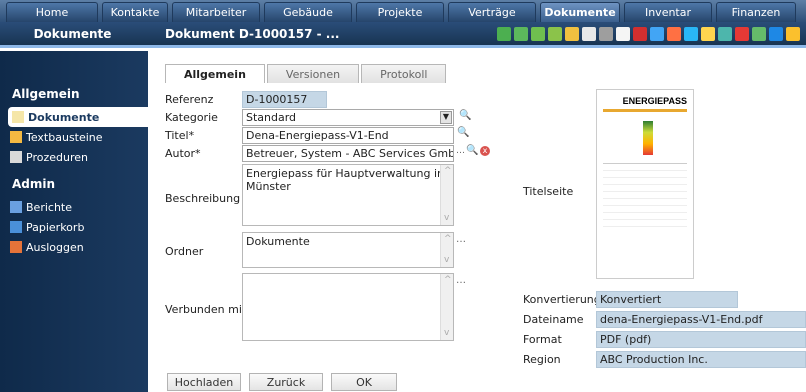 The width and height of the screenshot is (806, 392). Describe the element at coordinates (284, 99) in the screenshot. I see `referenz-field: D-1000157` at that location.